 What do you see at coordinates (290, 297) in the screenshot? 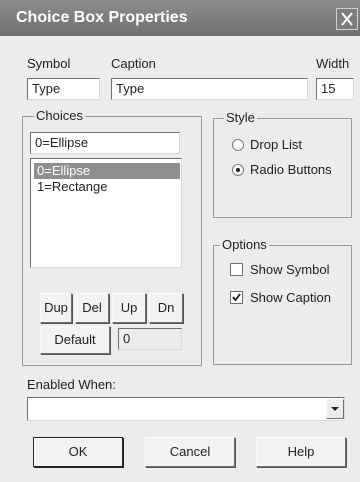
I see `show-caption-label: Show Caption` at bounding box center [290, 297].